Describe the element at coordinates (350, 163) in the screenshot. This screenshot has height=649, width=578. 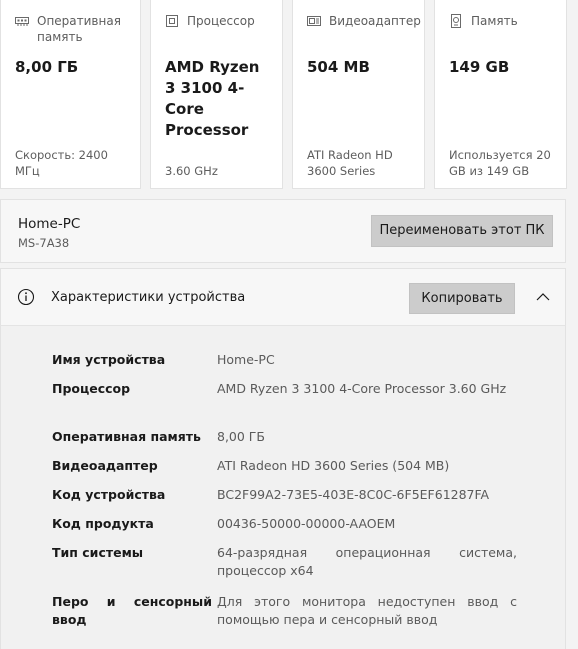
I see `card-gpu-sub: ATI Radeon HD 3600 Series` at that location.